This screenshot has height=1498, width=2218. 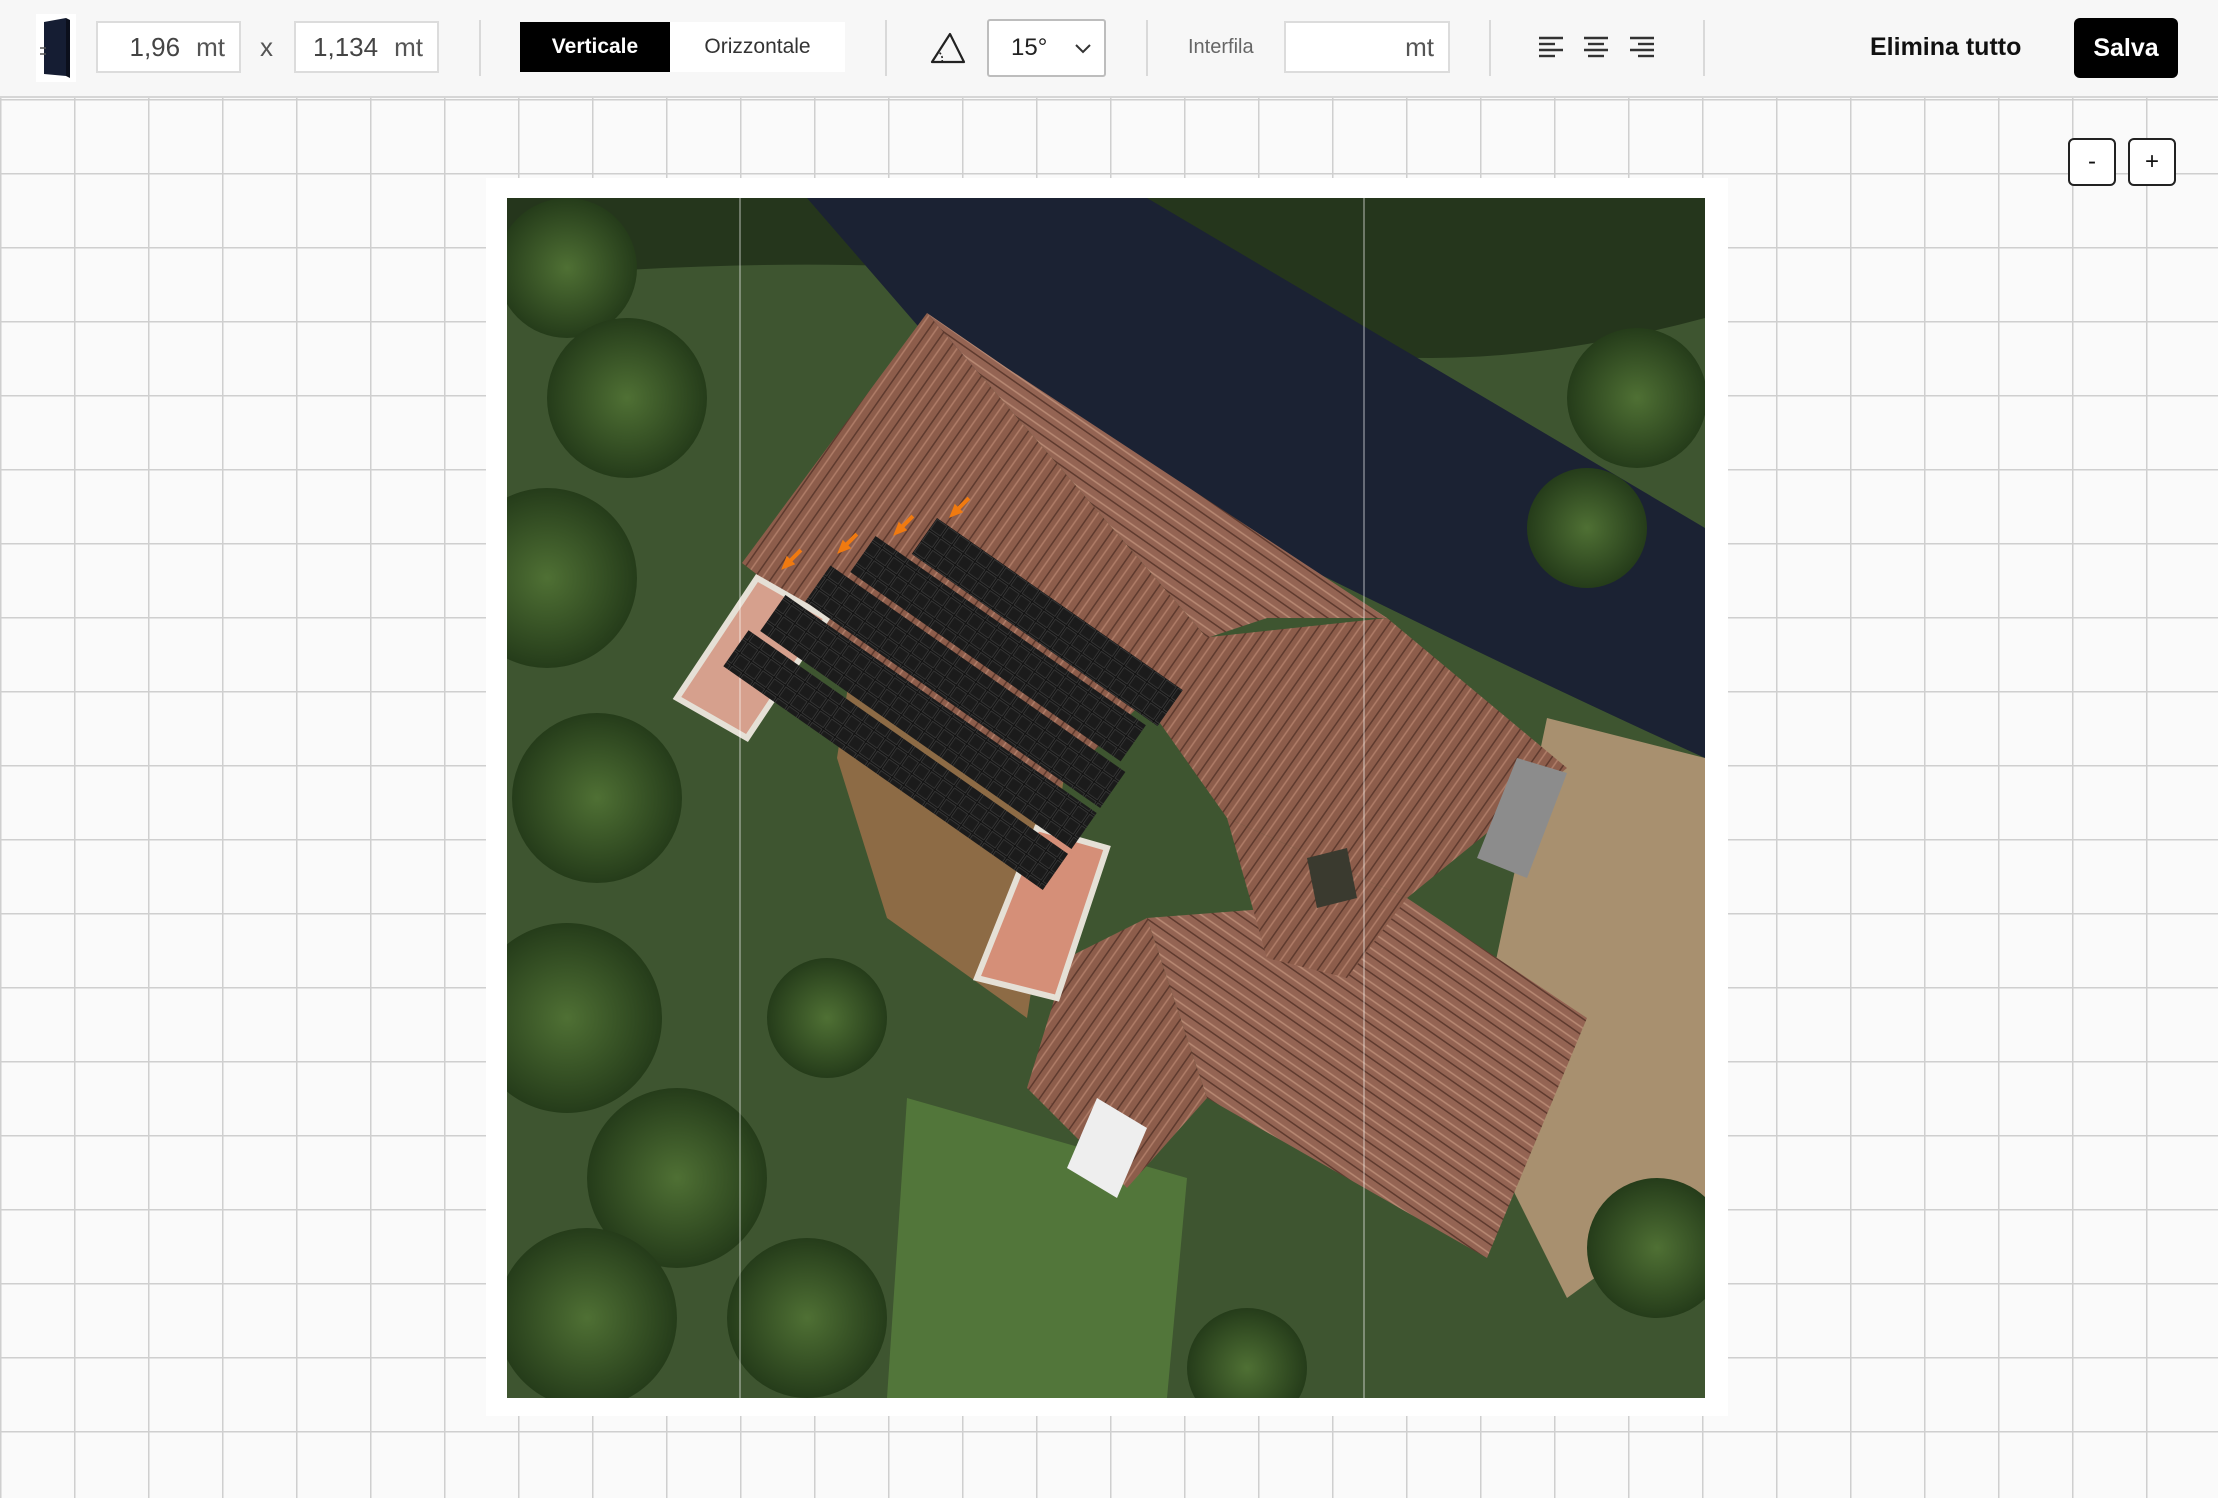 What do you see at coordinates (1945, 47) in the screenshot?
I see `clear-all-button: Elimina tutto` at bounding box center [1945, 47].